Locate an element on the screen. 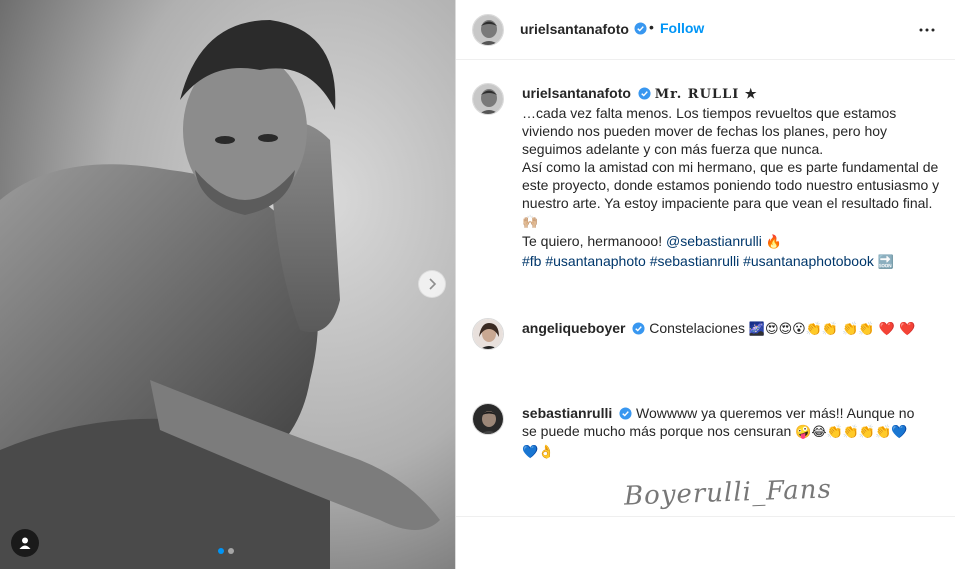  author-avatar is located at coordinates (488, 30).